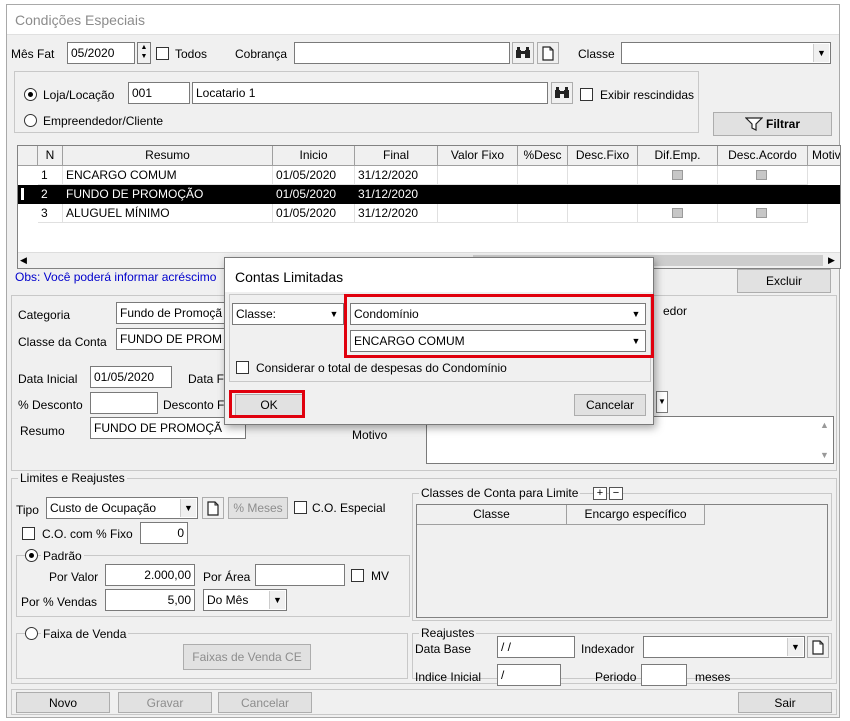 This screenshot has height=721, width=850. I want to click on table-row: 3 ALUGUEL MÍNIMO 01/05/2020 31/12/2020, so click(429, 213).